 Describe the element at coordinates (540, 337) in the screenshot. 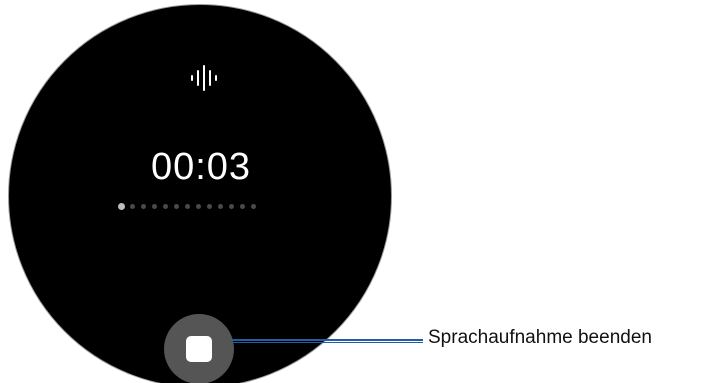

I see `callout-label: Sprachaufnahme beenden` at that location.